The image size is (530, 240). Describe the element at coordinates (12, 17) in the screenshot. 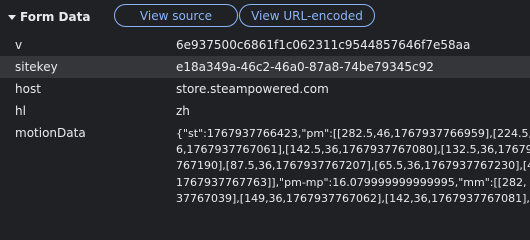

I see `caret-down-icon` at that location.